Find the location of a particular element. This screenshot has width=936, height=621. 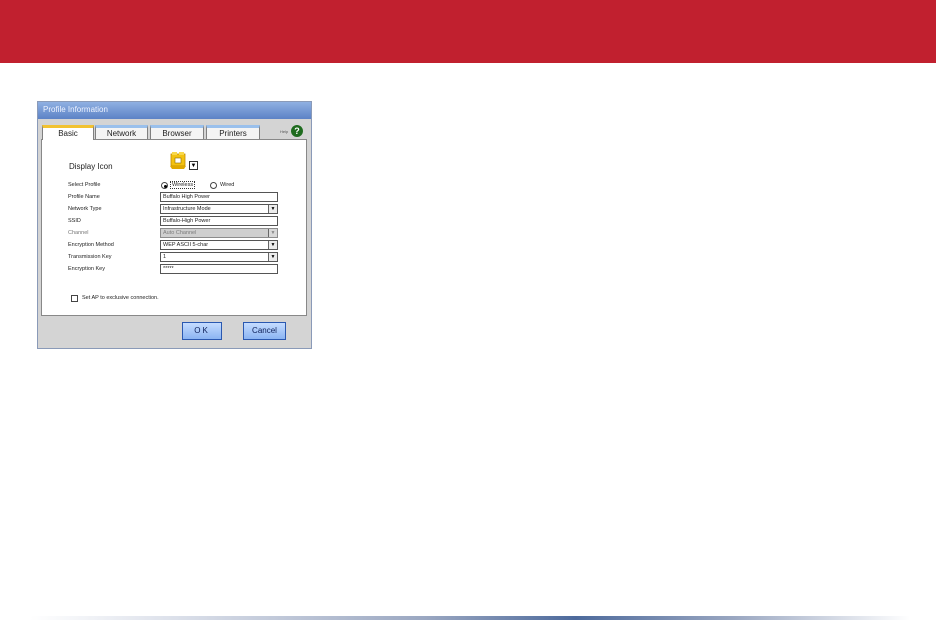

radio-wireless is located at coordinates (164, 185).